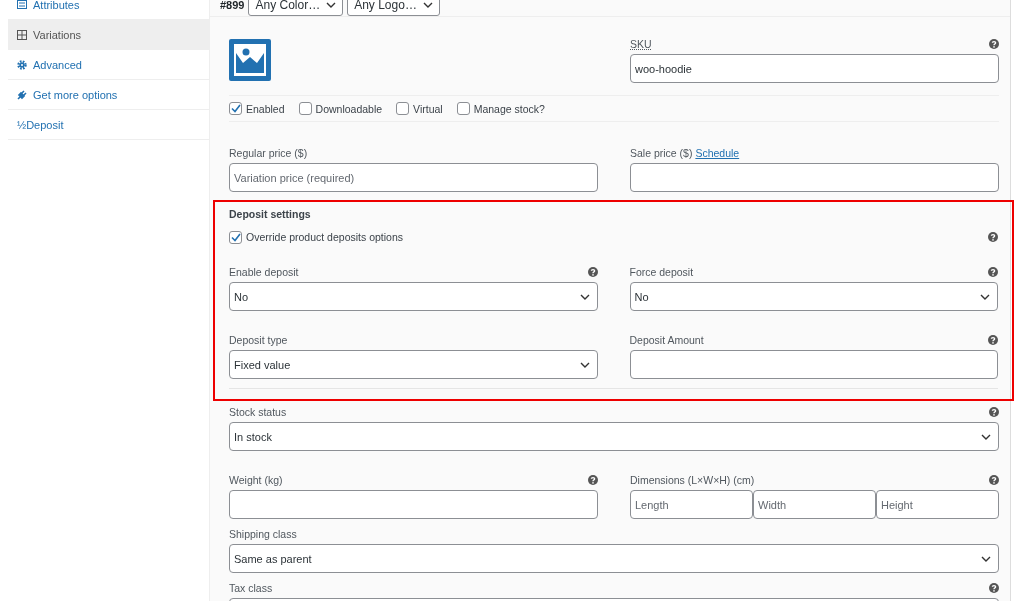  I want to click on field-label: Regular price ($), so click(268, 153).